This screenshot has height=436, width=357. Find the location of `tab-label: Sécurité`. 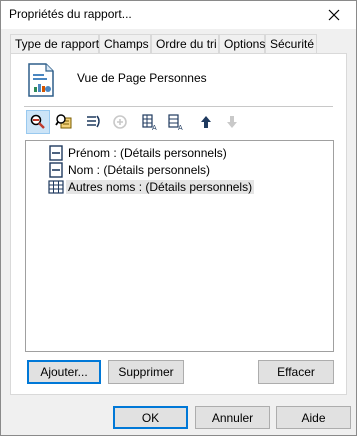

tab-label: Sécurité is located at coordinates (292, 44).